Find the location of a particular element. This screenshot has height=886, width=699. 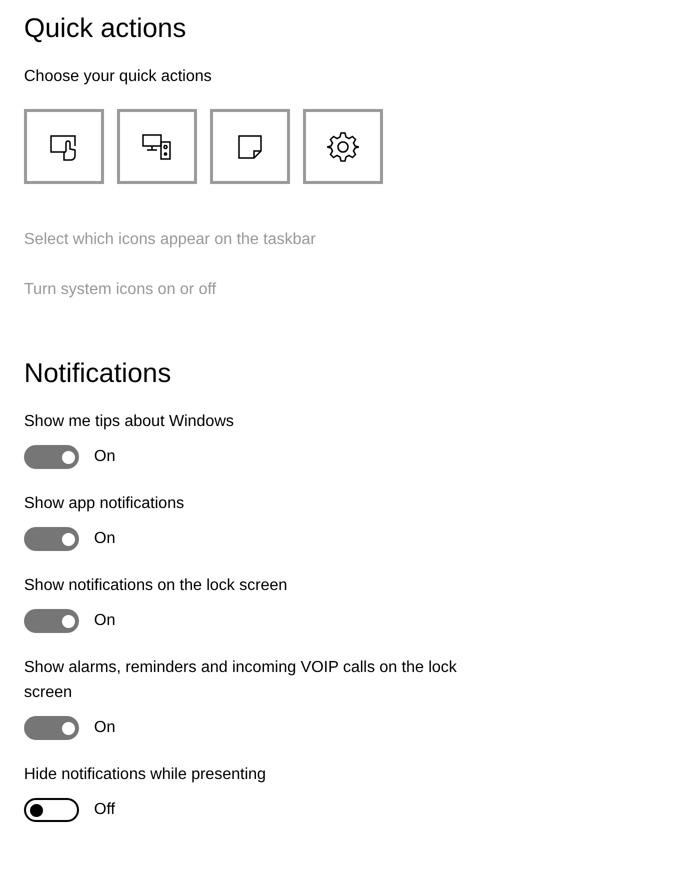

section-subtitle: Choose your quick actions is located at coordinates (118, 77).